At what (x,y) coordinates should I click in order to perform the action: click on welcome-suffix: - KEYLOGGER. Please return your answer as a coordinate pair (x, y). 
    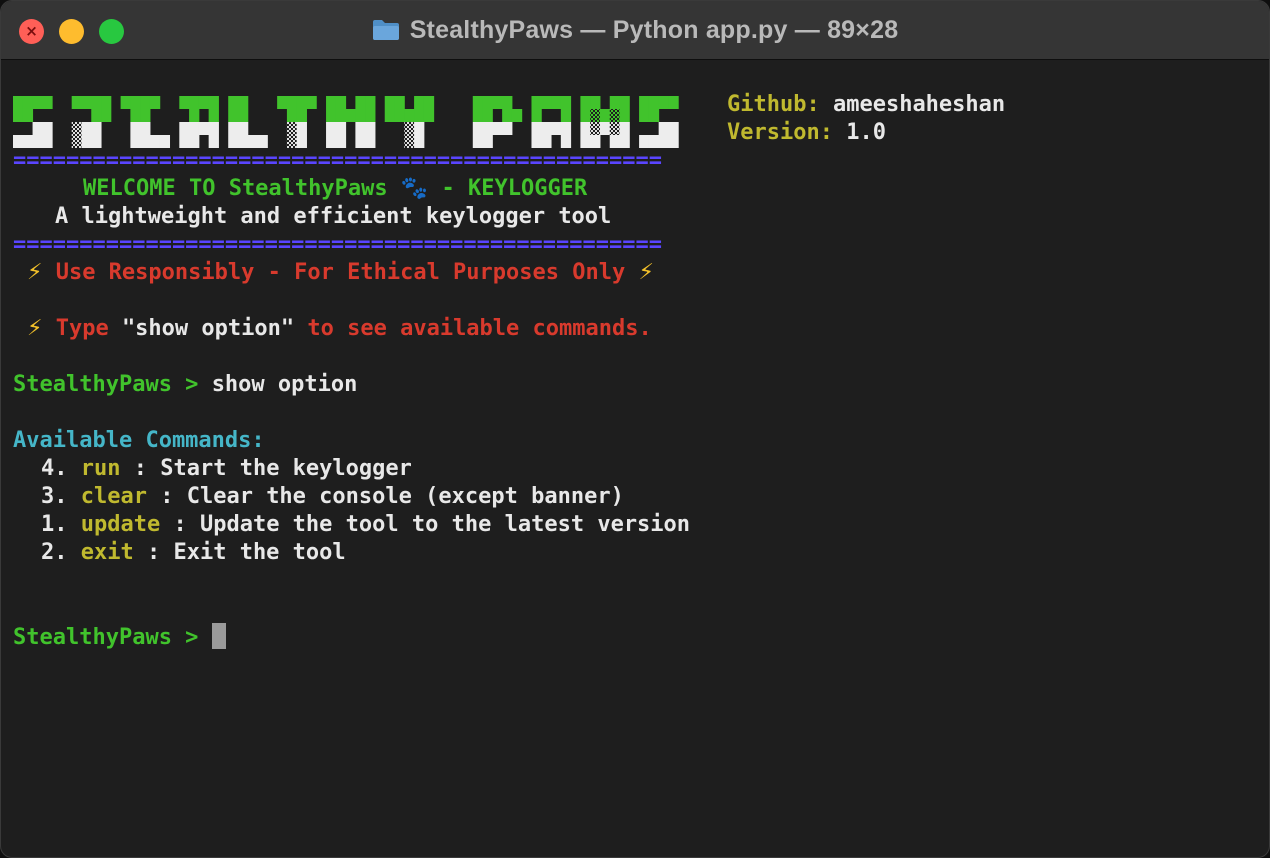
    Looking at the image, I should click on (508, 188).